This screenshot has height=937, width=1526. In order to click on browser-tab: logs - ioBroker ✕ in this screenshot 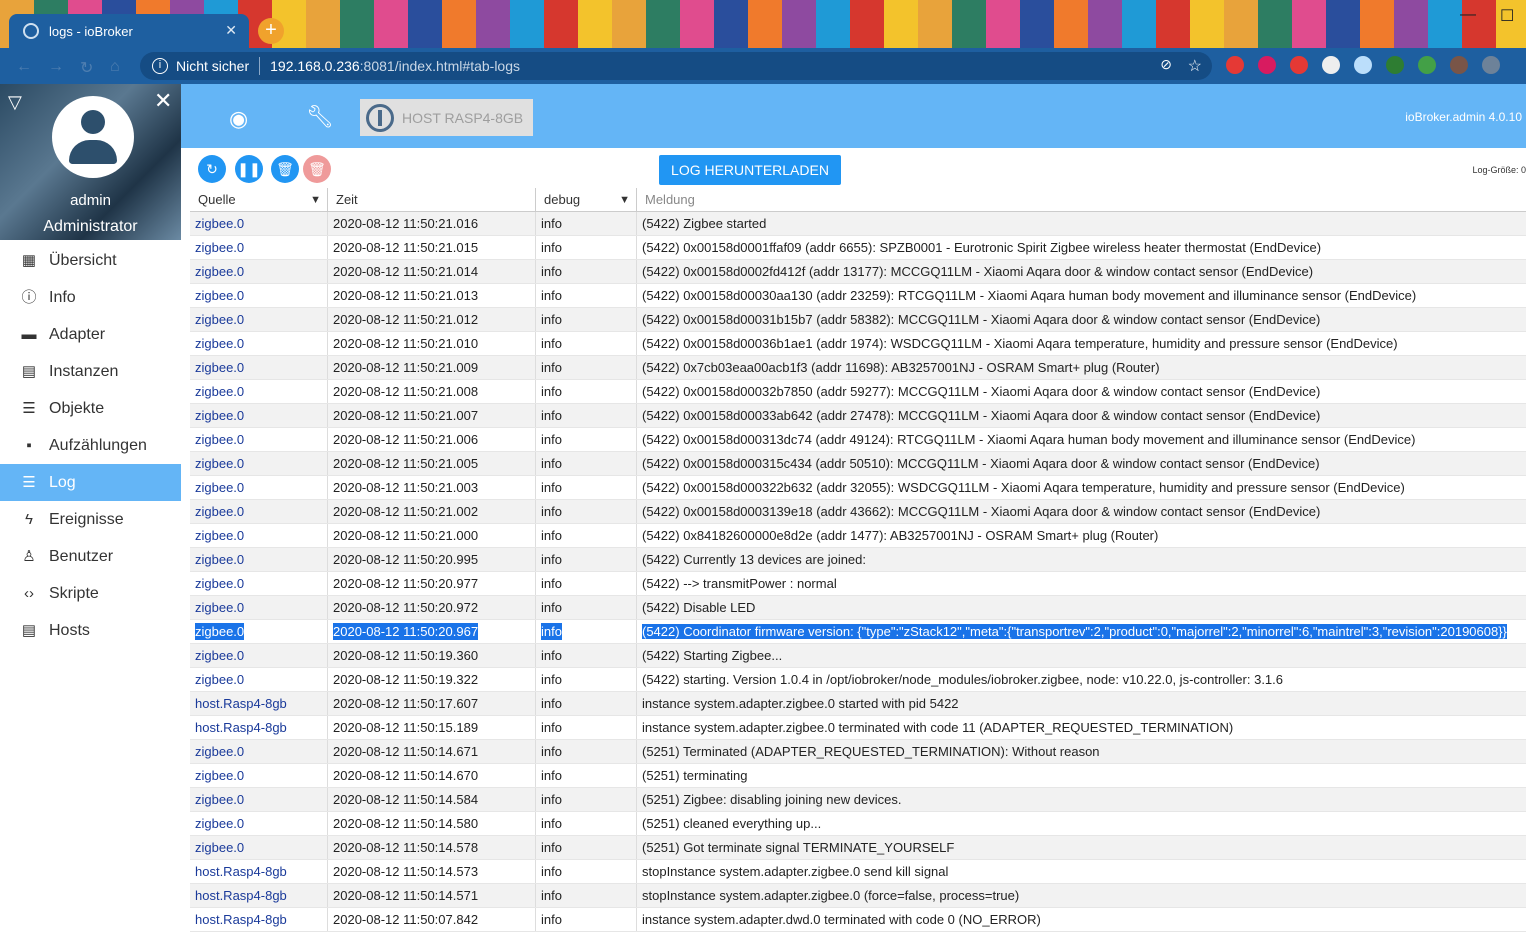, I will do `click(129, 31)`.